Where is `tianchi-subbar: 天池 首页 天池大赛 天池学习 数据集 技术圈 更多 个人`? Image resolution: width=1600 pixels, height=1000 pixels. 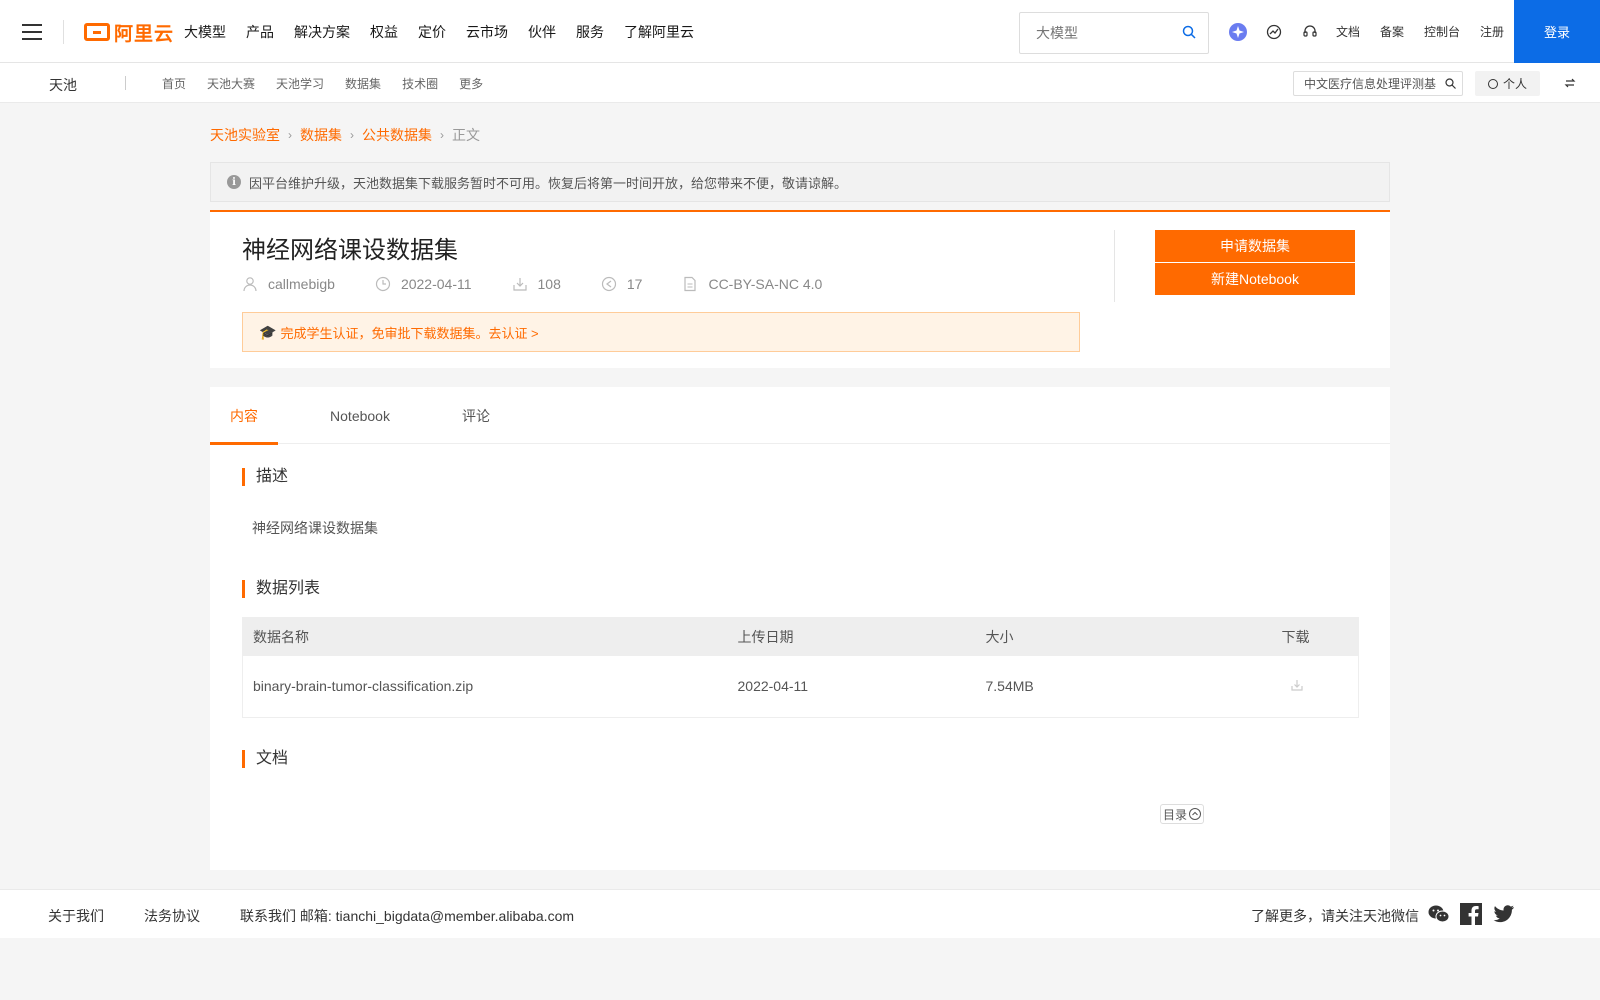 tianchi-subbar: 天池 首页 天池大赛 天池学习 数据集 技术圈 更多 个人 is located at coordinates (800, 83).